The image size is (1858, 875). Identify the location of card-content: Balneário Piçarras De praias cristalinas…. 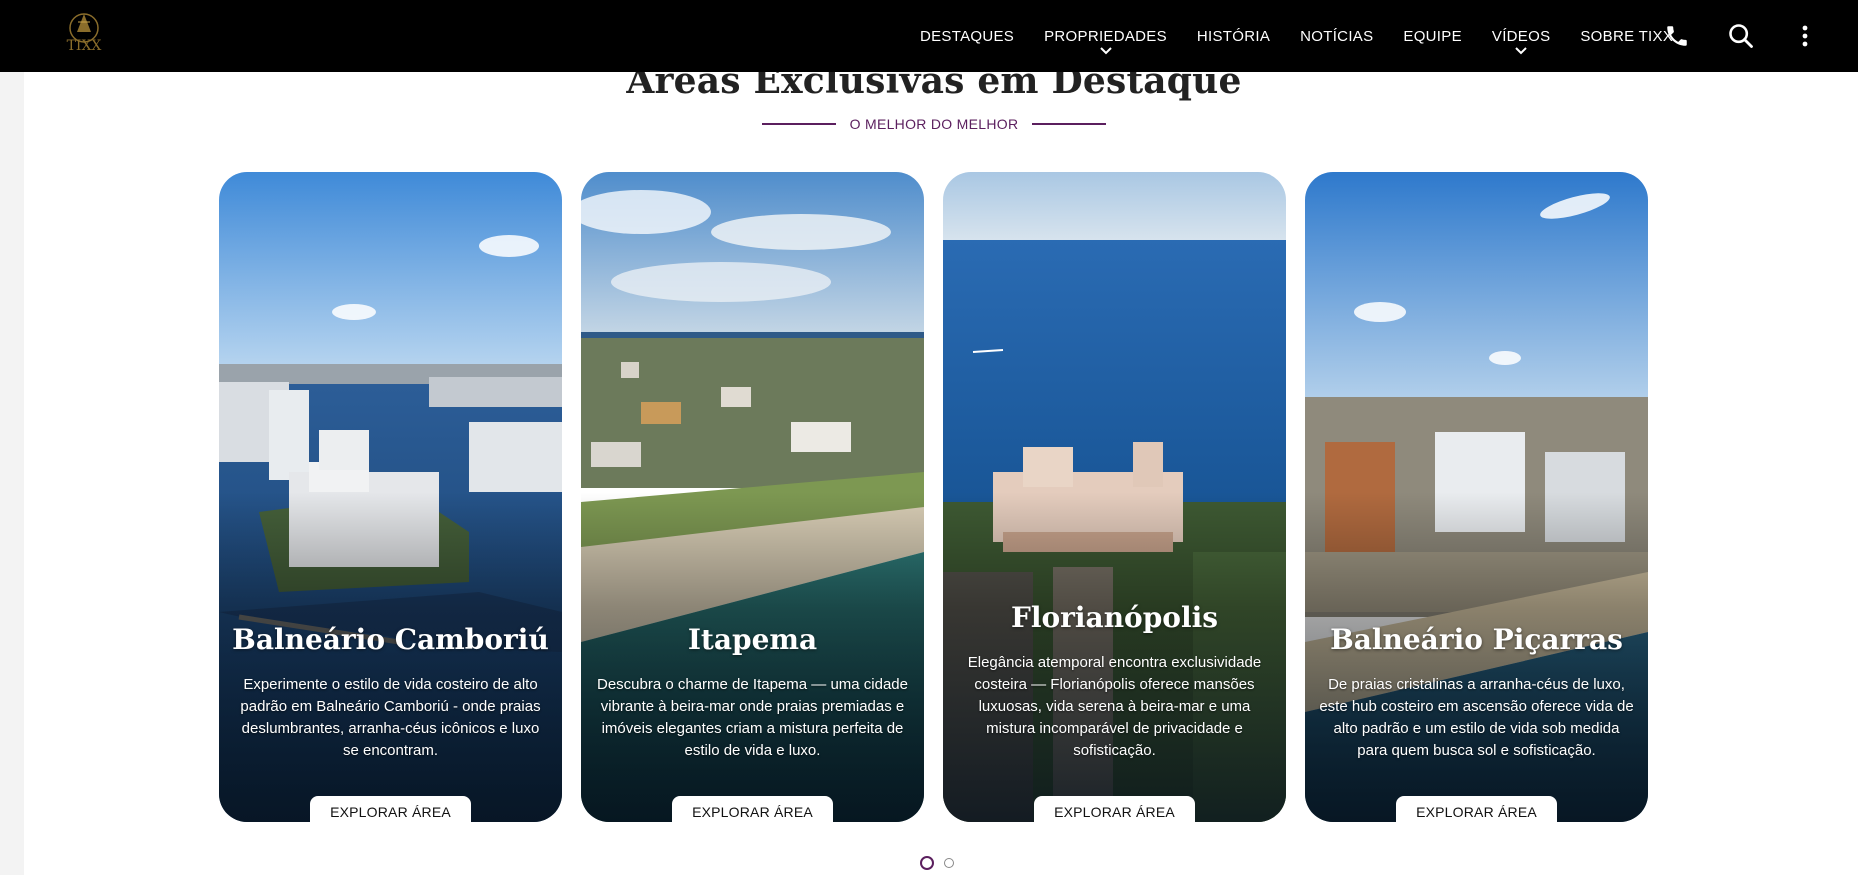
(1476, 722).